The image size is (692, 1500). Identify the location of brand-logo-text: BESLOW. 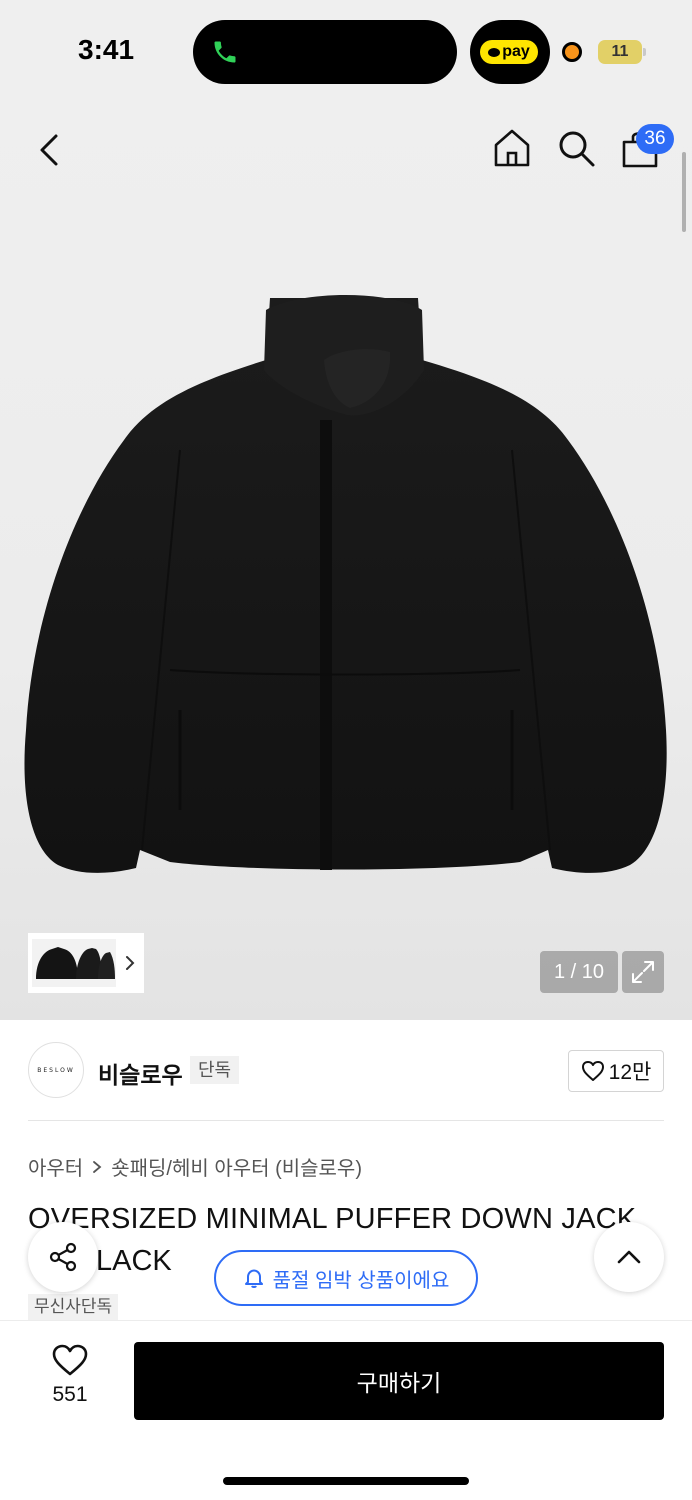
(56, 1070).